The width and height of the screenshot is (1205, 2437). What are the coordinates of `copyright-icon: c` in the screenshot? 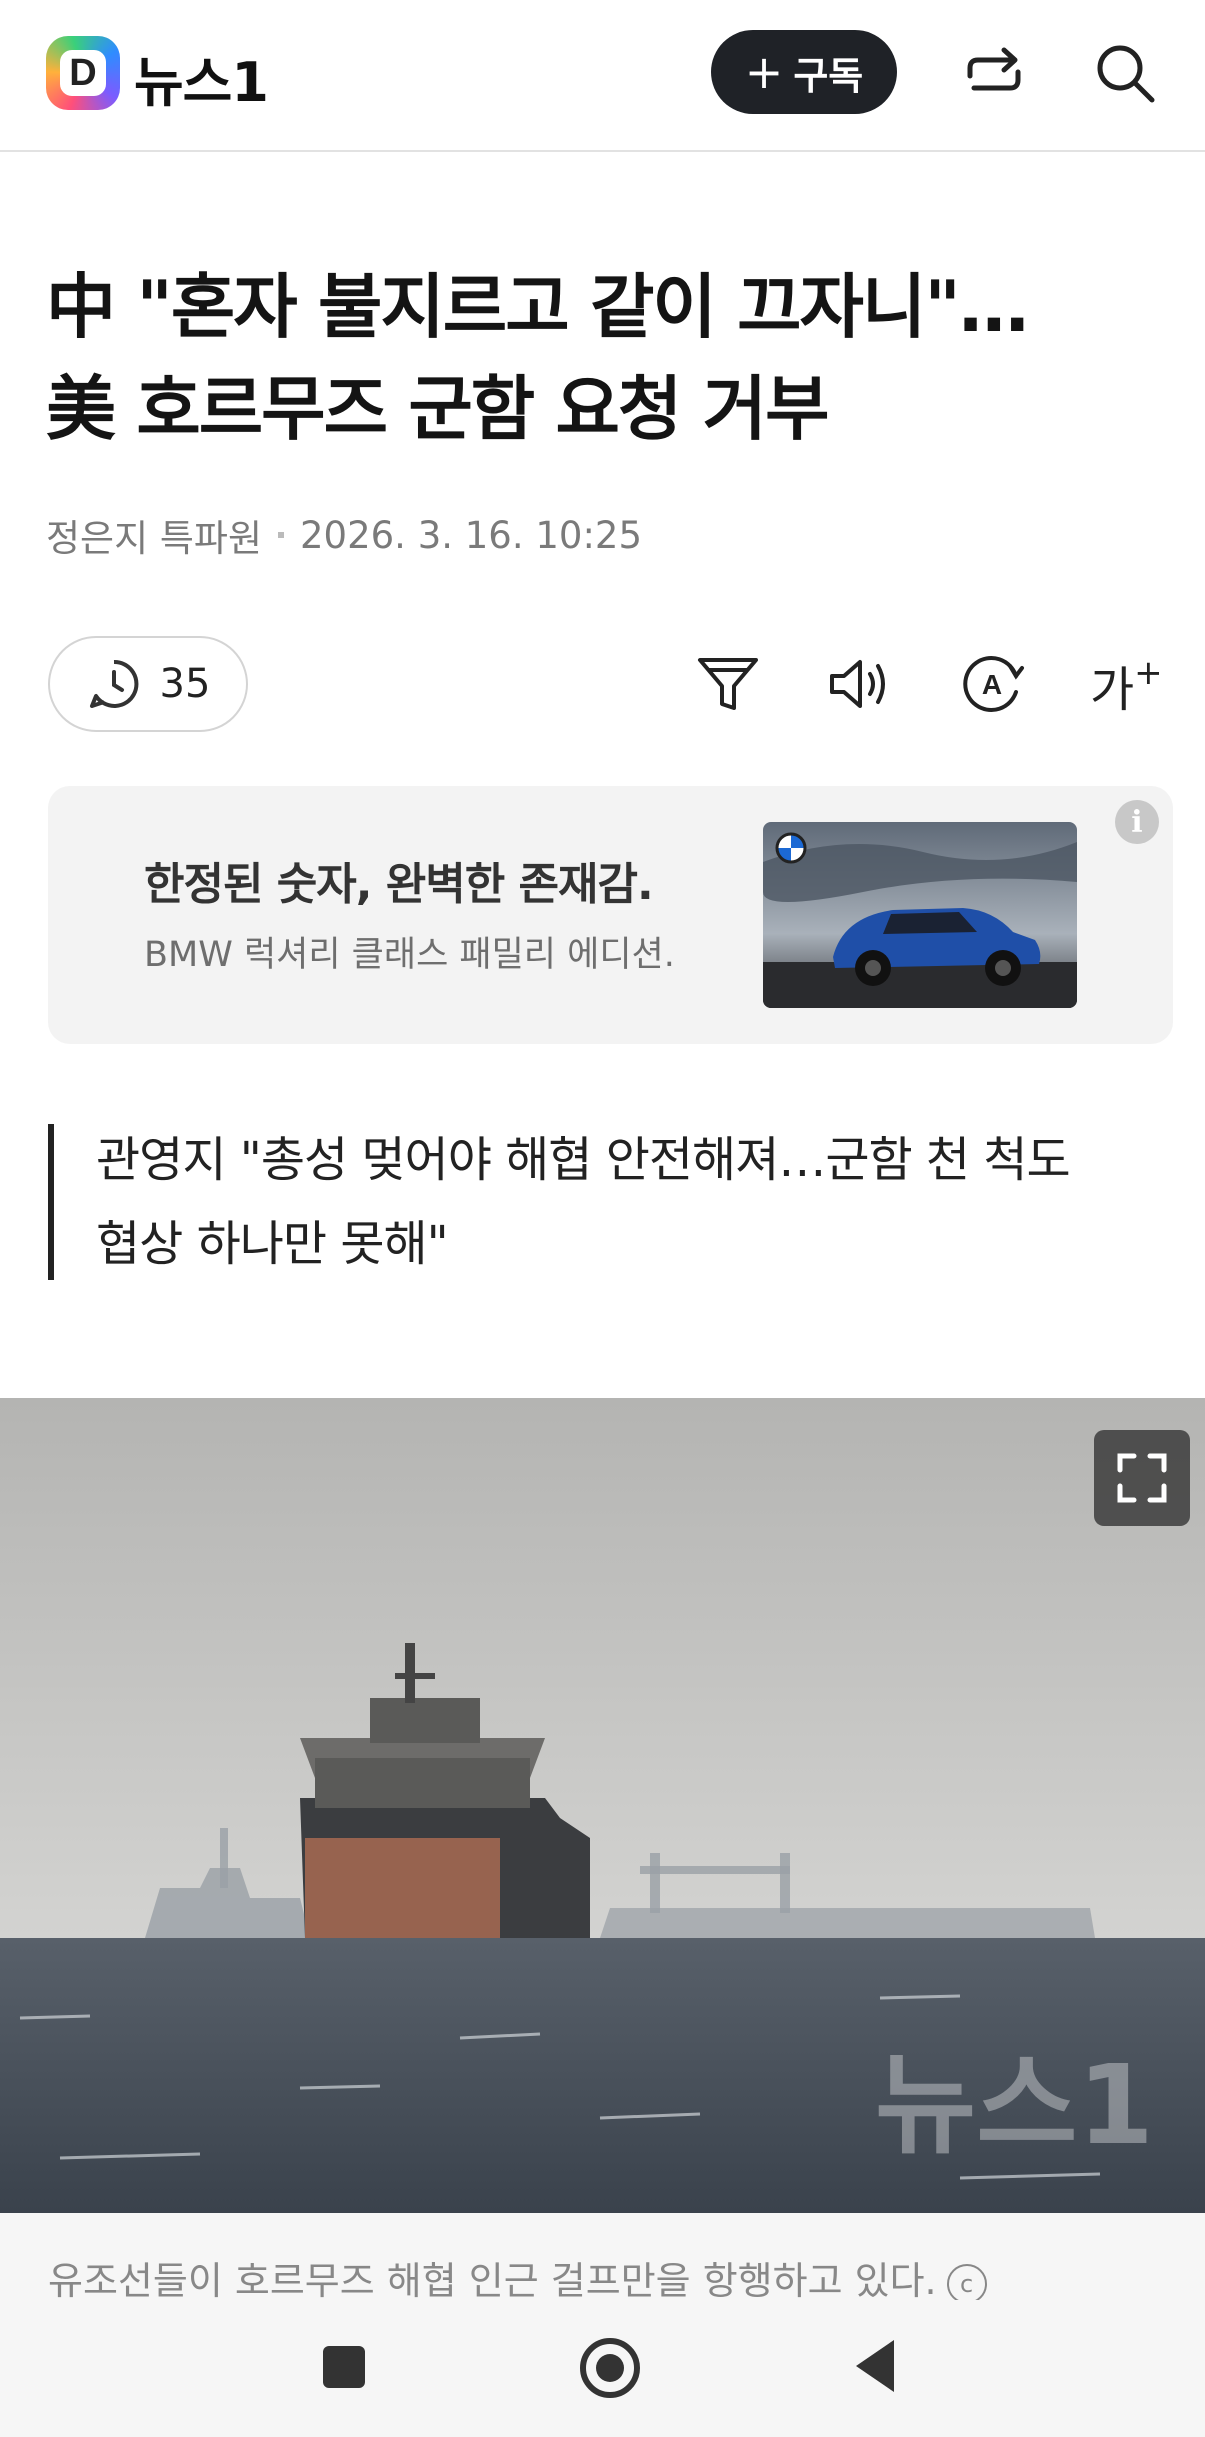 It's located at (966, 2283).